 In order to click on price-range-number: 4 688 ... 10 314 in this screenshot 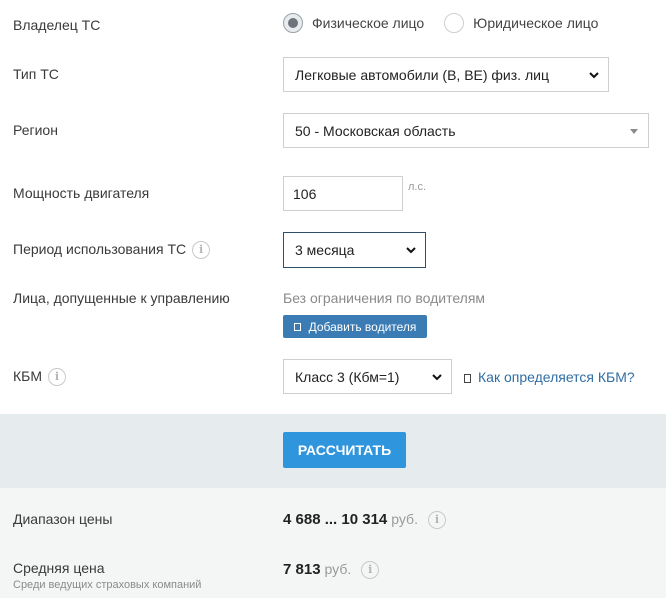, I will do `click(335, 519)`.